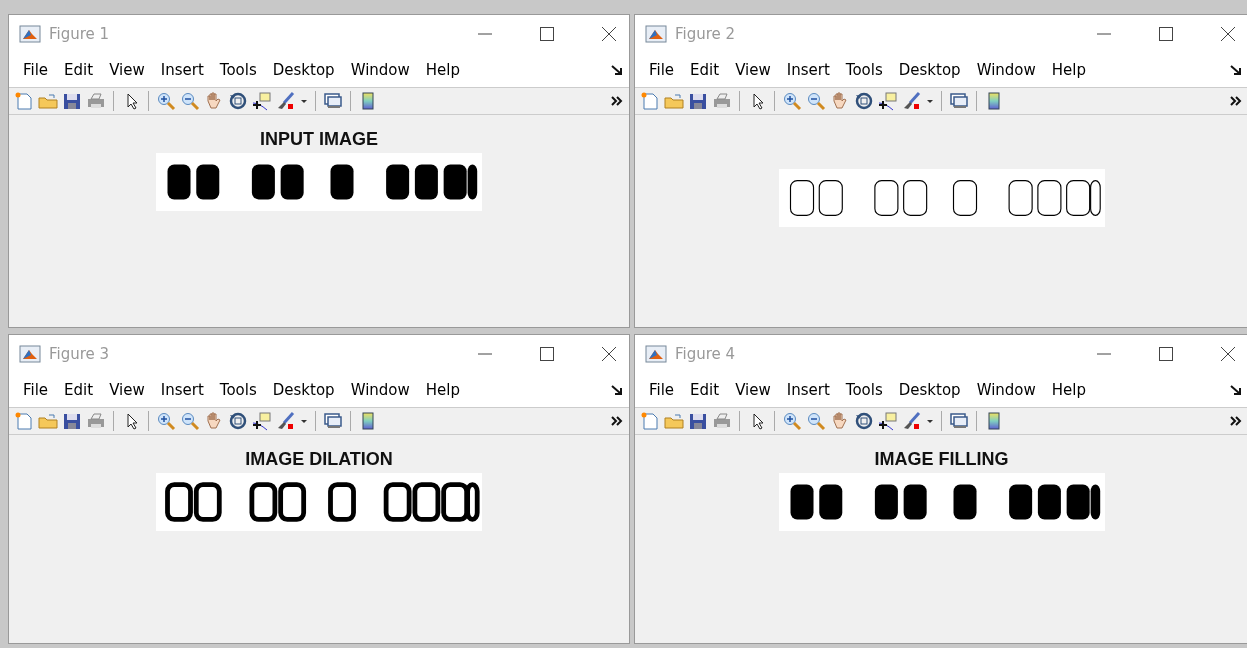  Describe the element at coordinates (941, 460) in the screenshot. I see `axes-title: IMAGE FILLING` at that location.